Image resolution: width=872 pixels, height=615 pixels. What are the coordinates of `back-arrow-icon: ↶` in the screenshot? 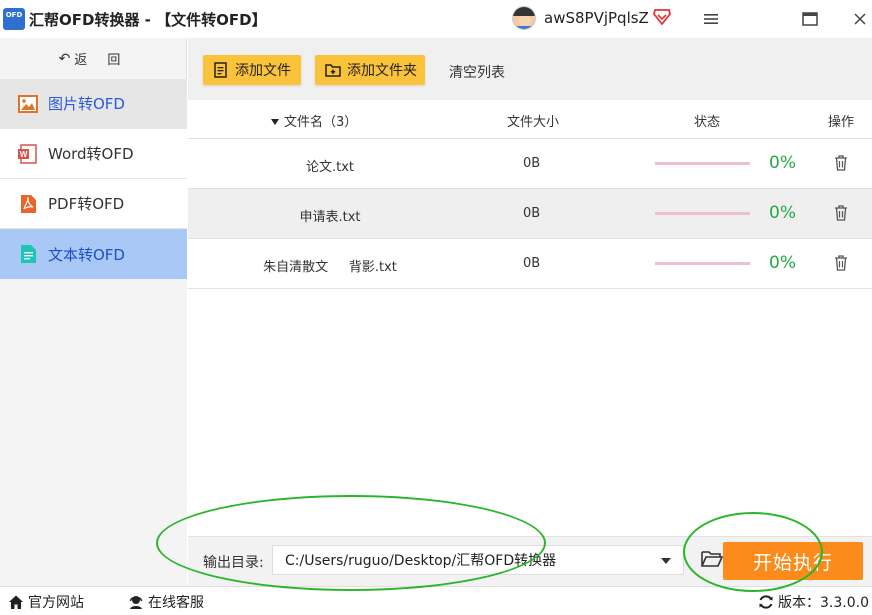 It's located at (64, 58).